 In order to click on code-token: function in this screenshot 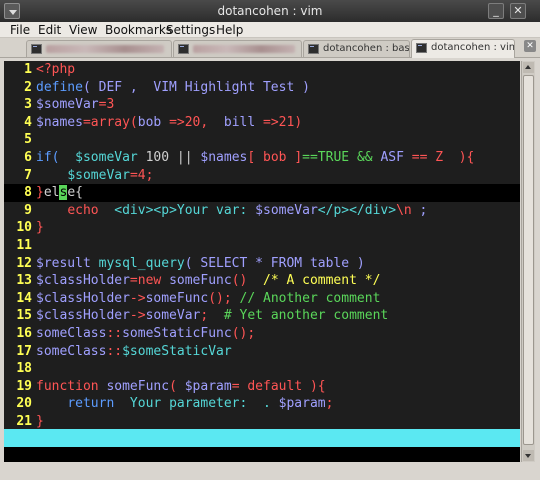, I will do `click(67, 386)`.